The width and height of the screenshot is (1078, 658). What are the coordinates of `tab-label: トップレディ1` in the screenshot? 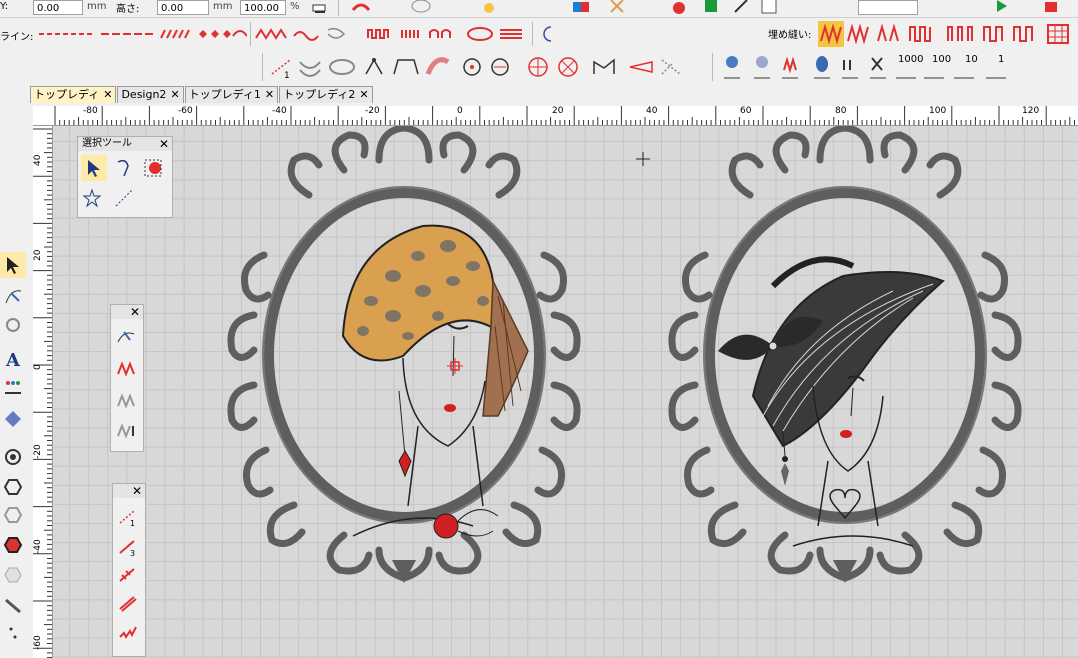 It's located at (224, 94).